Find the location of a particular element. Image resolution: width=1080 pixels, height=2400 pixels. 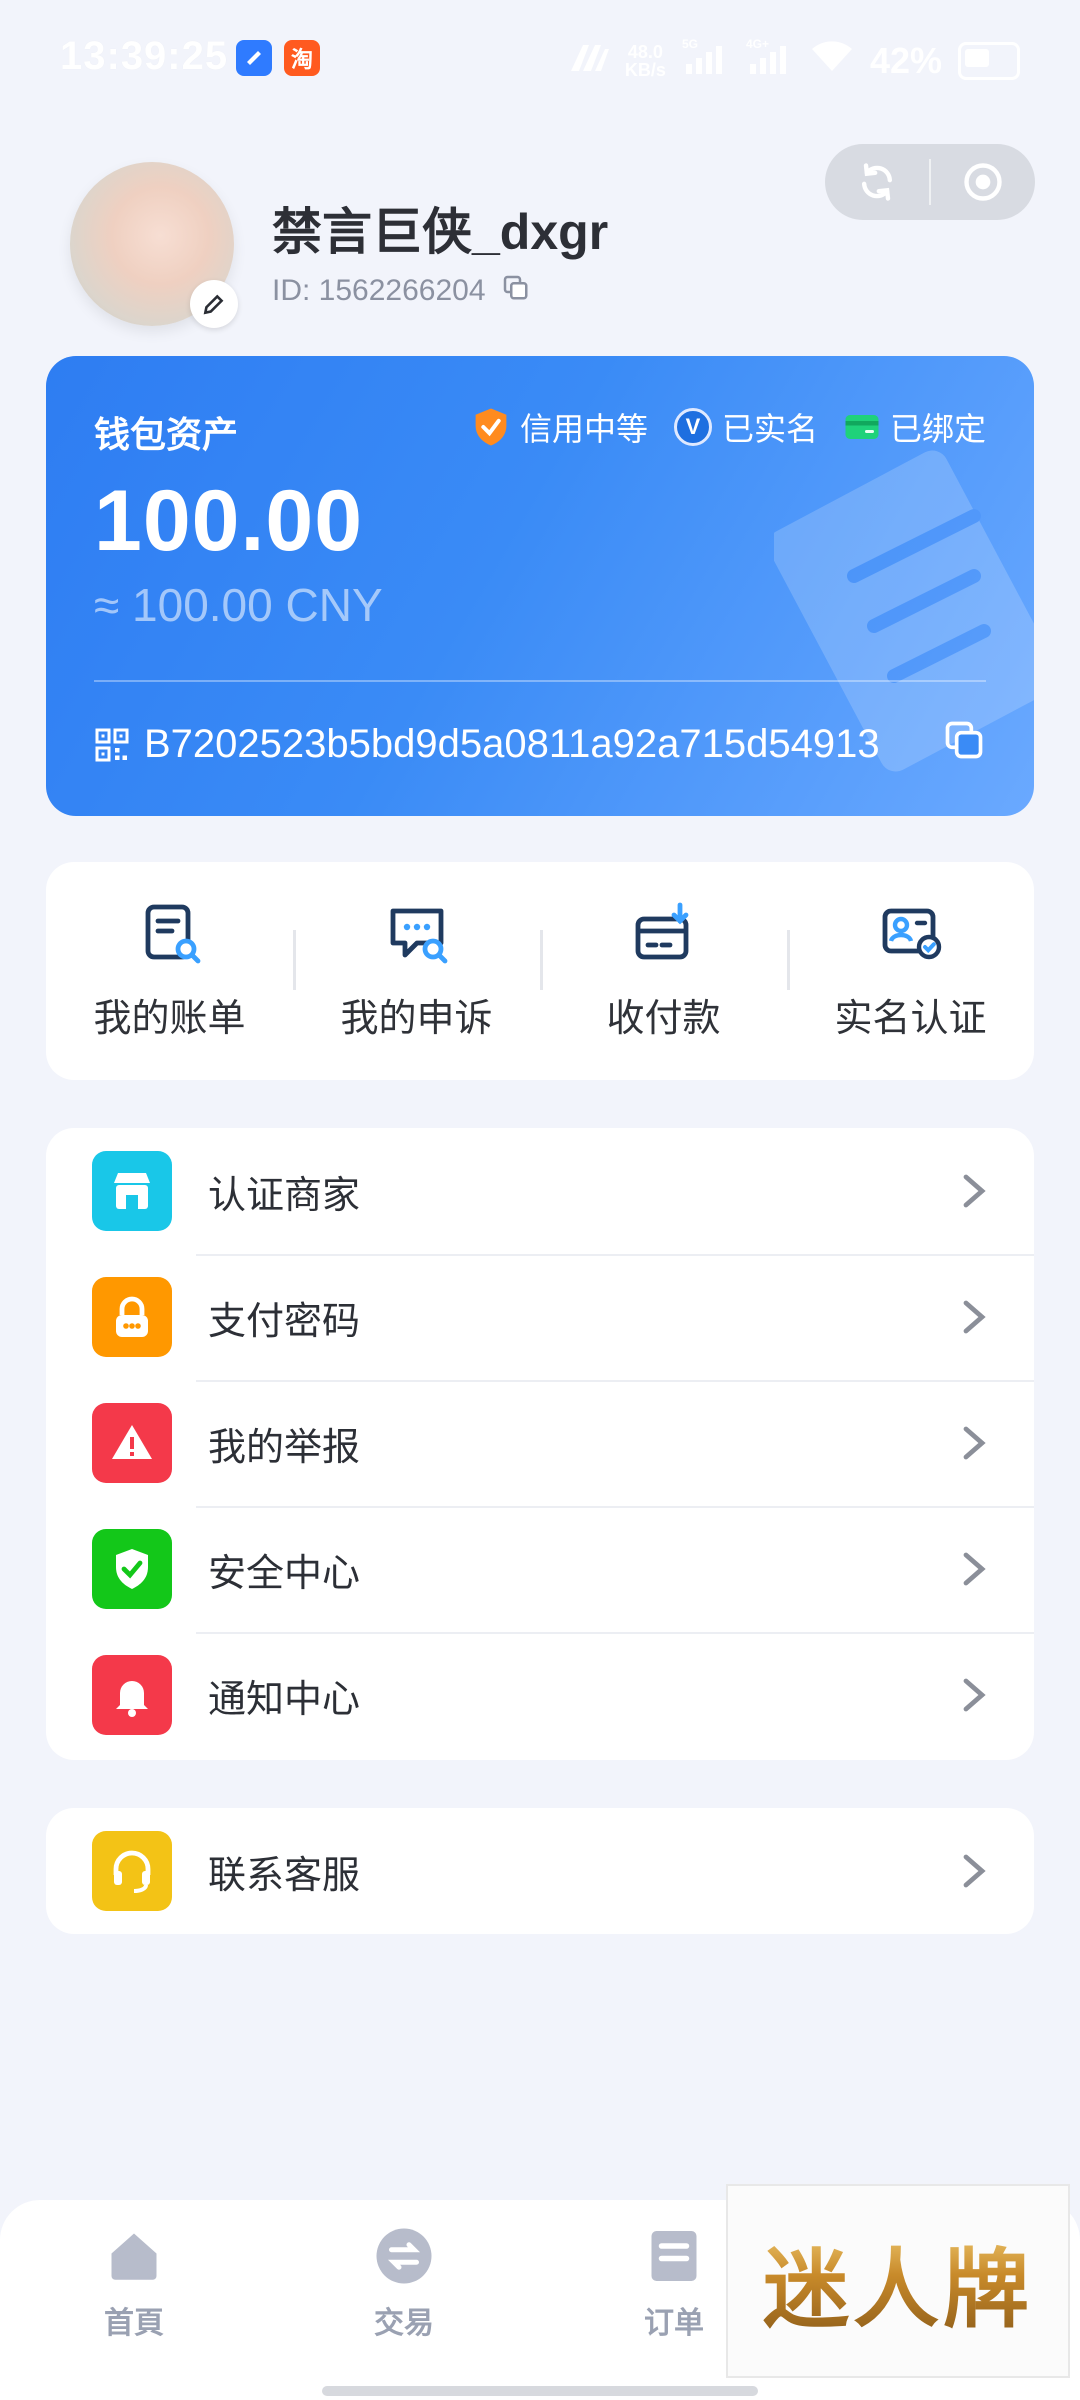

shield-check-badge-icon is located at coordinates (491, 427).